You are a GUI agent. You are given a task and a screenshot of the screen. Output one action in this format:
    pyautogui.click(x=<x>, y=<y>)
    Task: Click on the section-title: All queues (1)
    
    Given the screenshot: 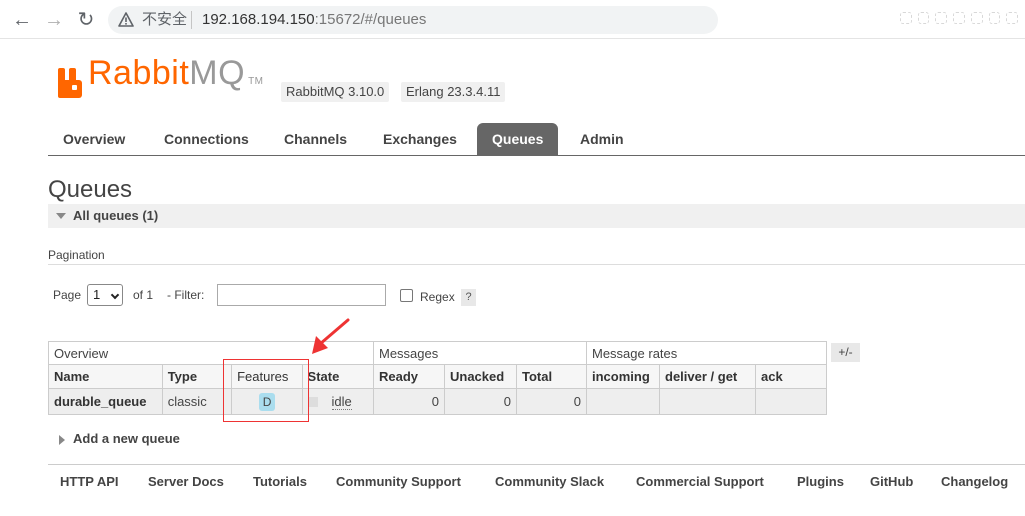 What is the action you would take?
    pyautogui.click(x=116, y=215)
    